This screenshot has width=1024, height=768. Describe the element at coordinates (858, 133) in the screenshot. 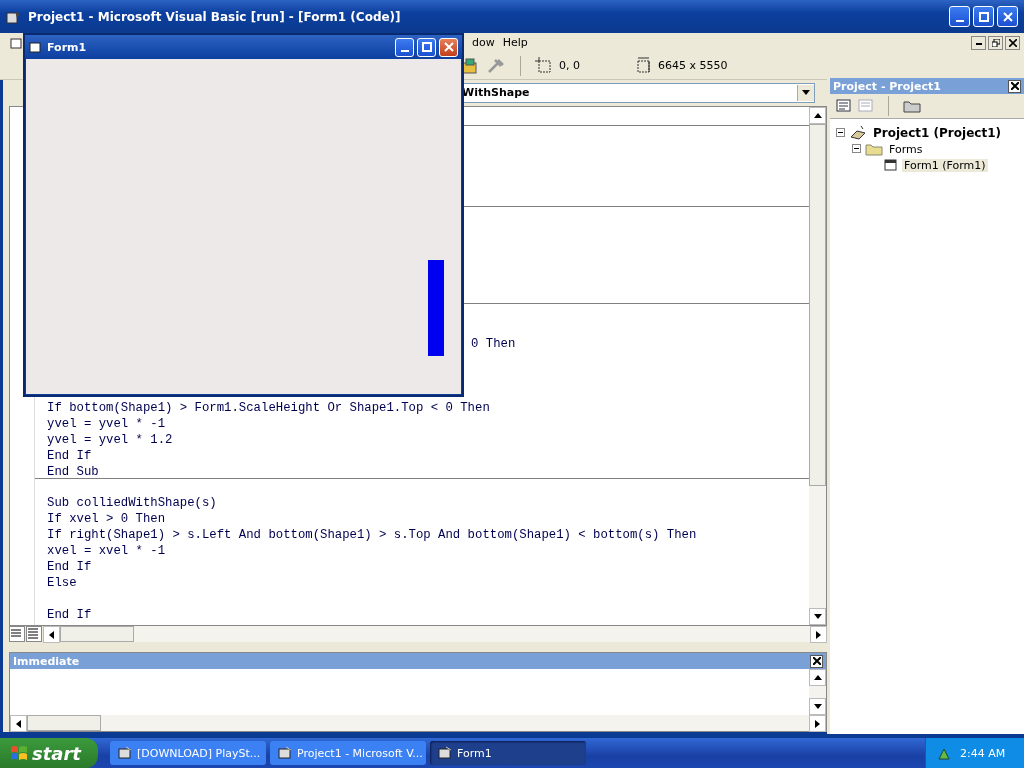

I see `project-icon` at that location.